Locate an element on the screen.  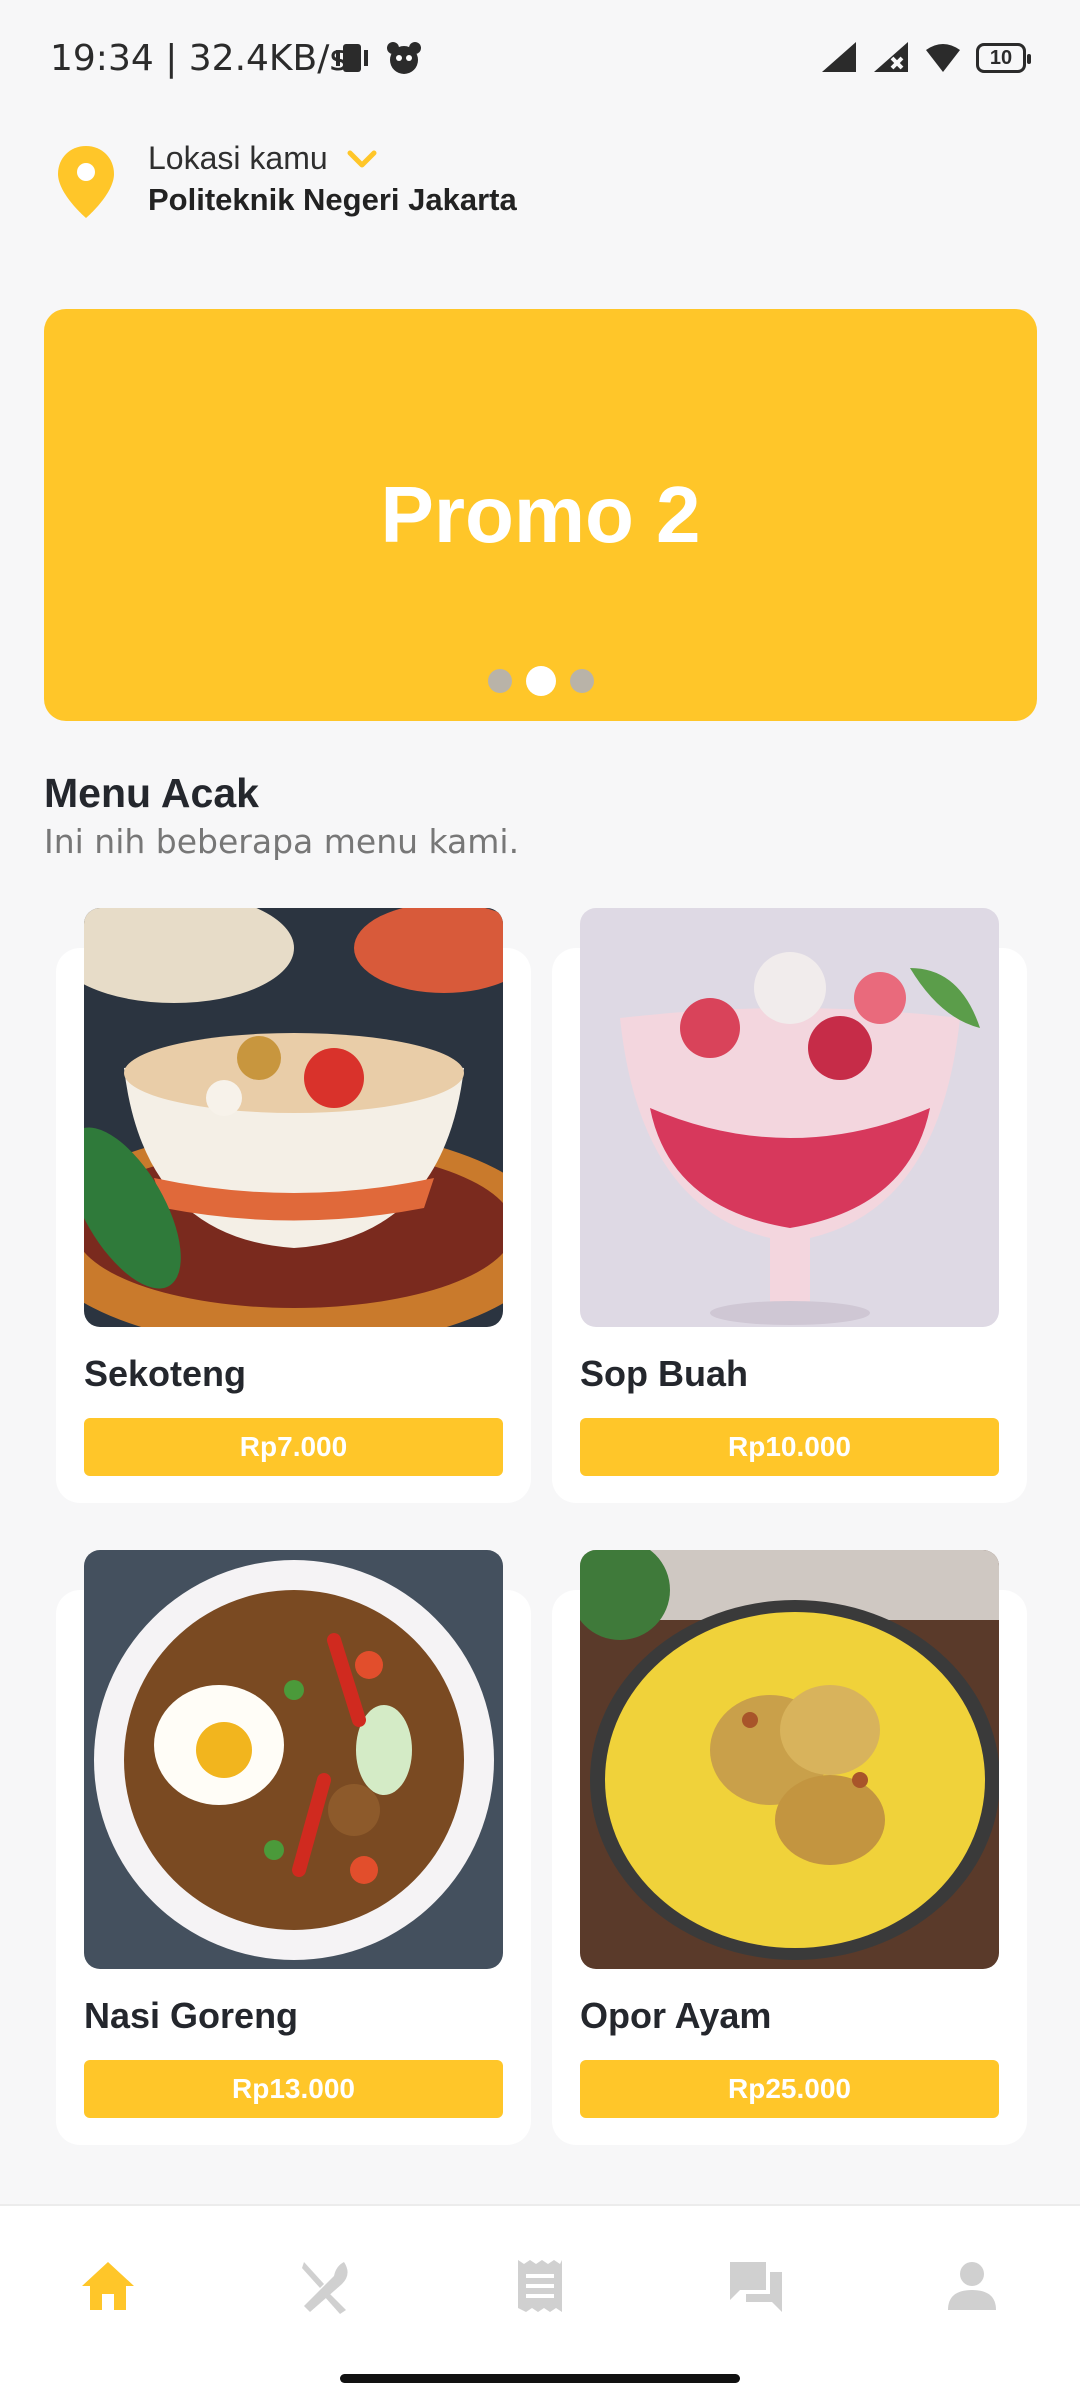
bottom-navigation is located at coordinates (540, 2302).